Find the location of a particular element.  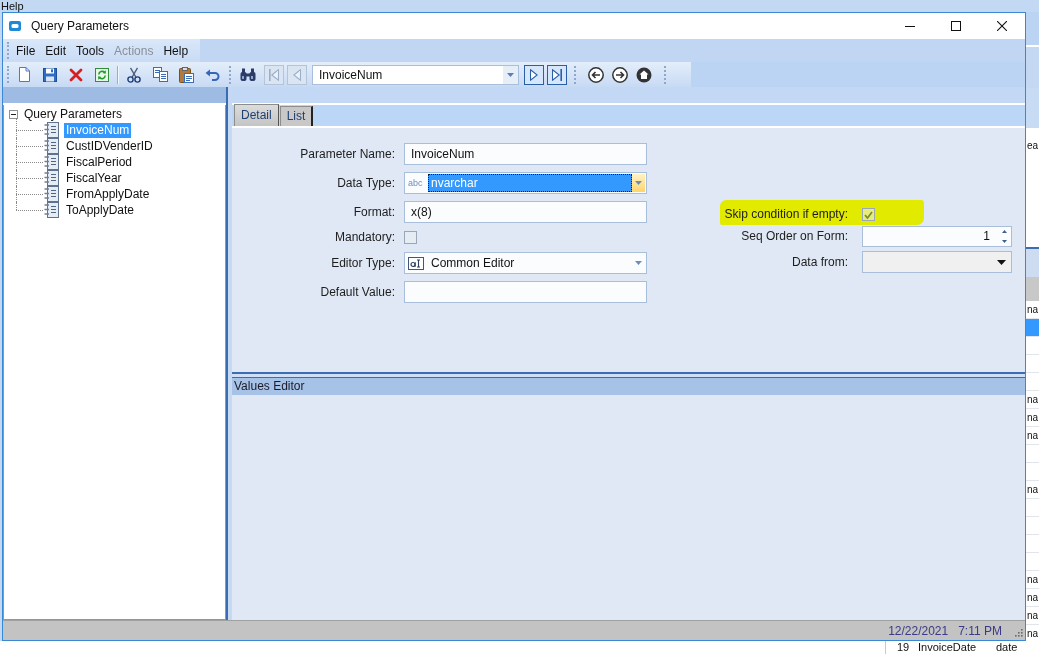

next-record-button is located at coordinates (534, 74).